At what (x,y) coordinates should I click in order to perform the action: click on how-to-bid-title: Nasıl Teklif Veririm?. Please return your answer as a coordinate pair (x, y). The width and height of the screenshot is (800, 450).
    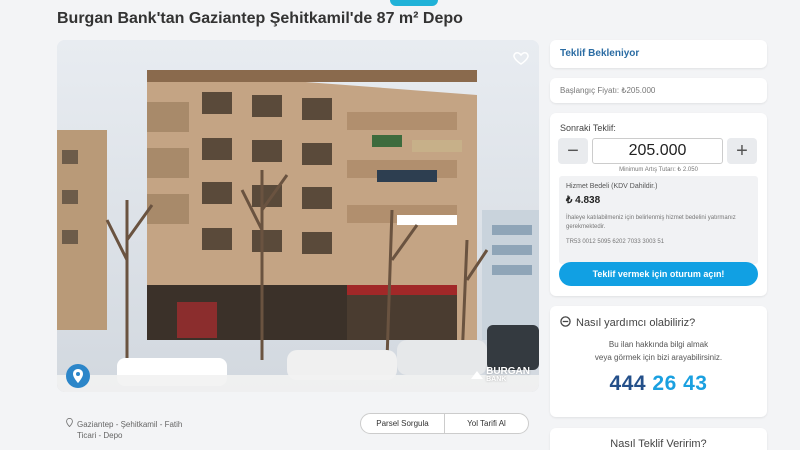
    Looking at the image, I should click on (658, 444).